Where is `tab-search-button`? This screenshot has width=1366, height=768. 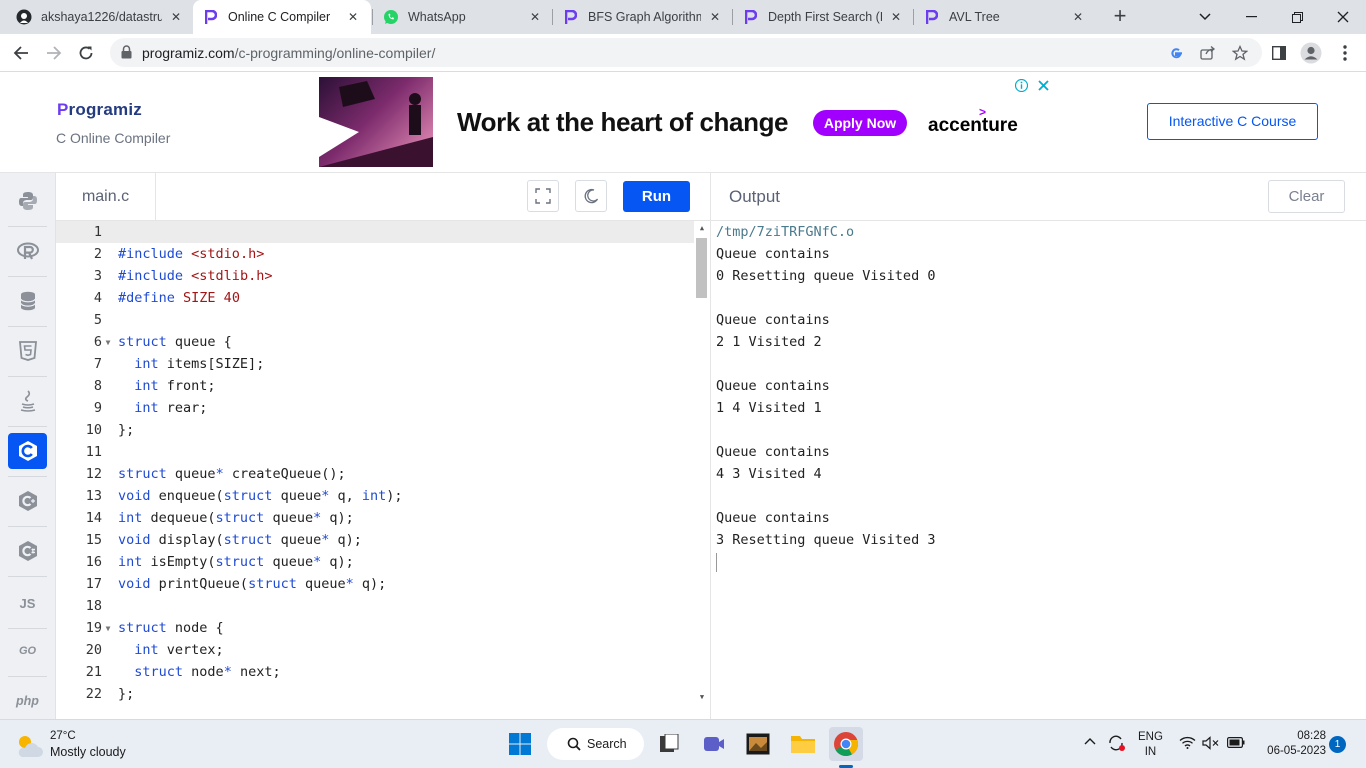 tab-search-button is located at coordinates (1205, 17).